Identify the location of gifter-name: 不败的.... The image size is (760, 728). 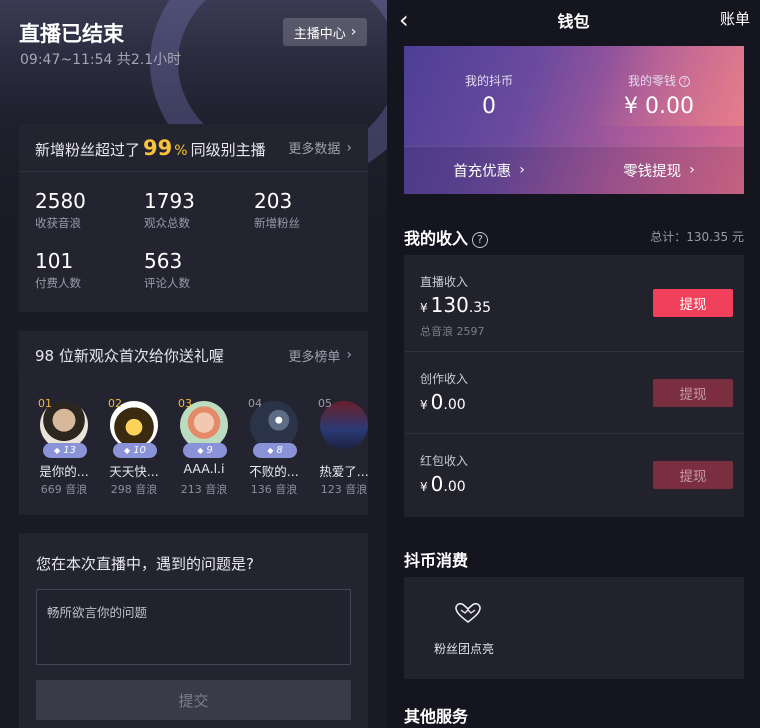
(274, 471).